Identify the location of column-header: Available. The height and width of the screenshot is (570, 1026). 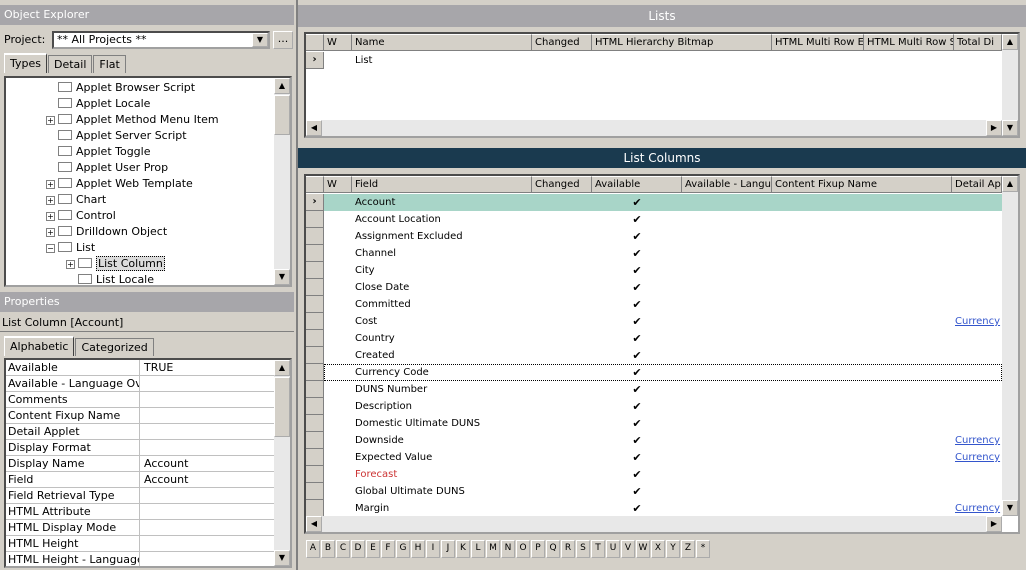
(637, 184).